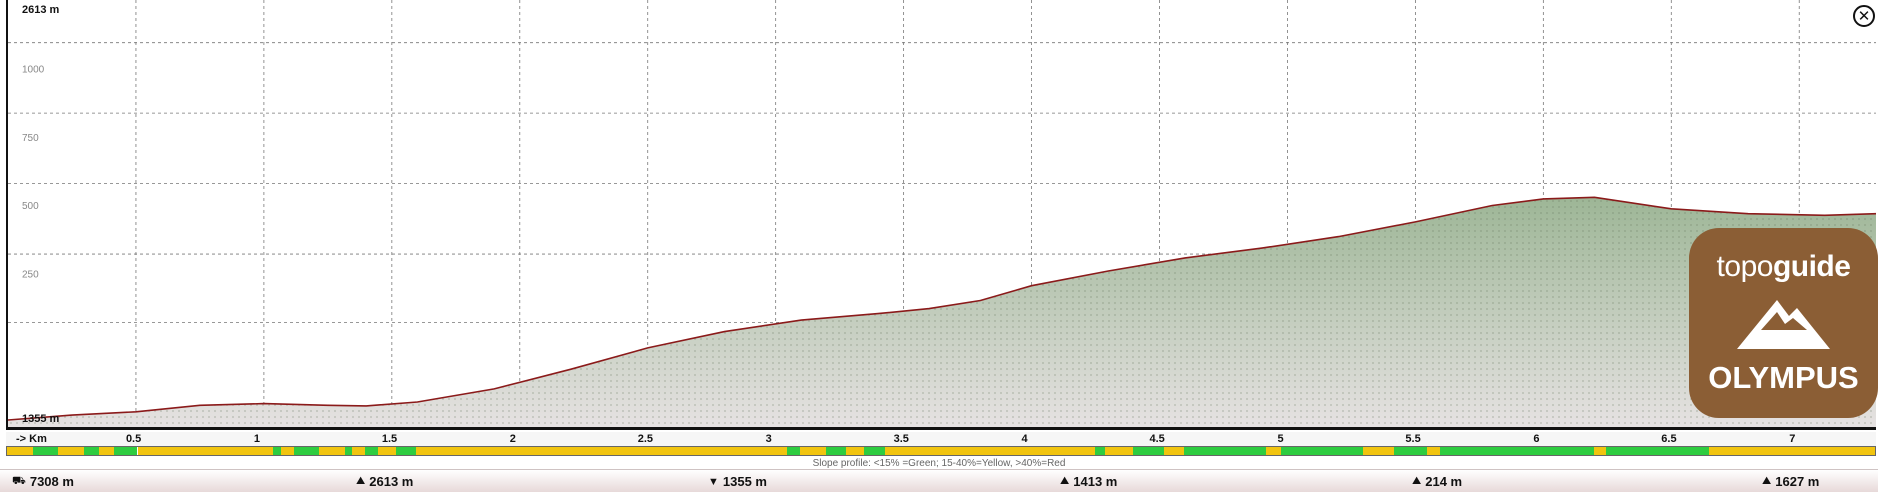  Describe the element at coordinates (30, 206) in the screenshot. I see `y-tick-label-500: 500` at that location.